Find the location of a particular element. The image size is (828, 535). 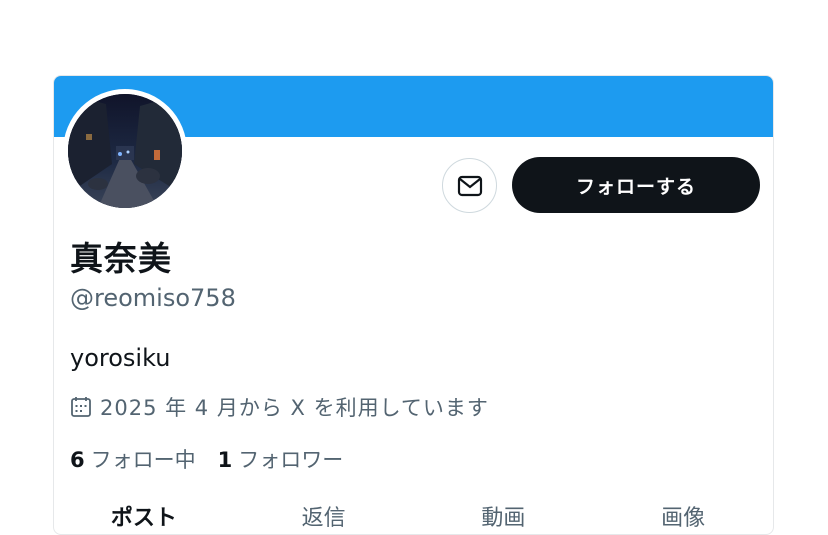

tab-videos: 動画 is located at coordinates (504, 516).